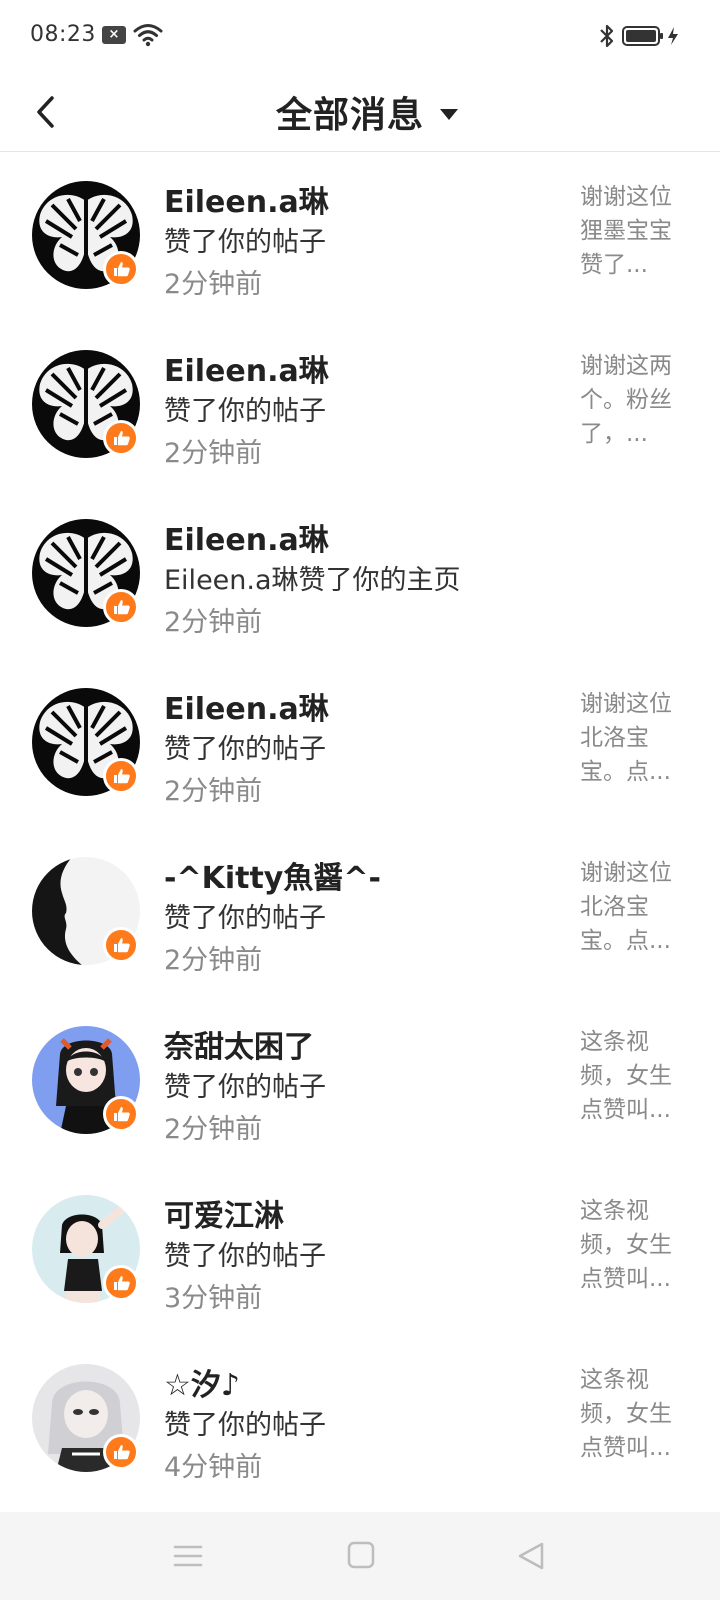  I want to click on sender-name: 奈甜太困了, so click(239, 1047).